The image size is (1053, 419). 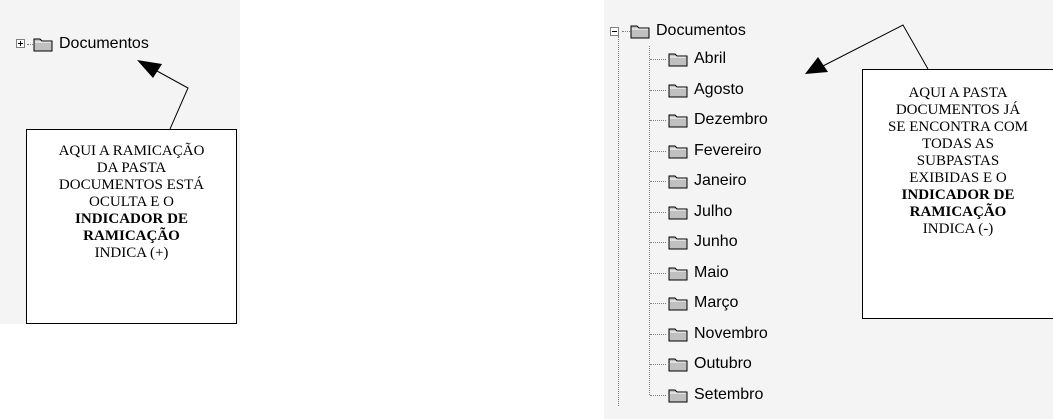 What do you see at coordinates (874, 47) in the screenshot?
I see `arrow-right-line` at bounding box center [874, 47].